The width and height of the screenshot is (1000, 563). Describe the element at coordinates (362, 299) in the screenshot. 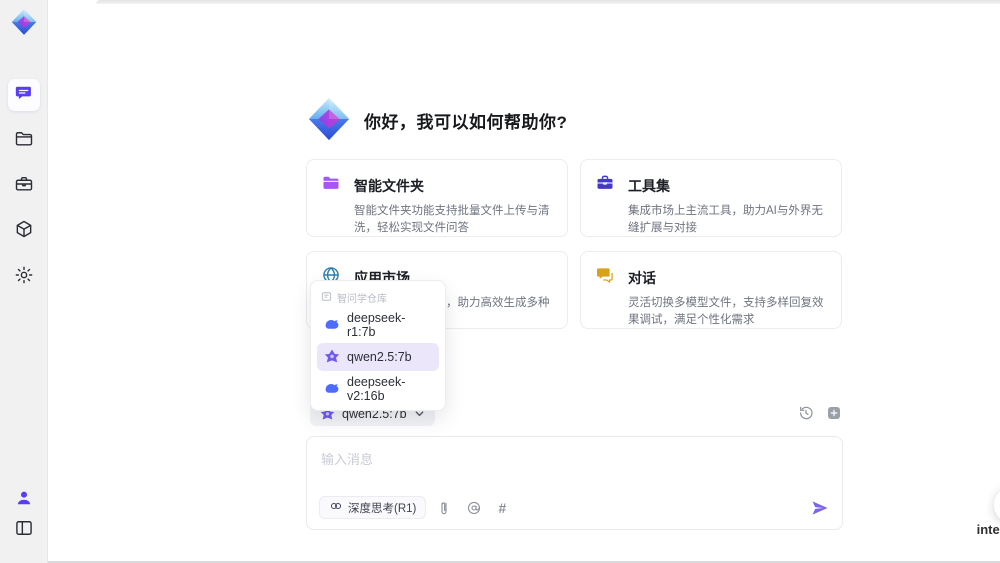

I see `model-group-label: 智问学仓库` at that location.